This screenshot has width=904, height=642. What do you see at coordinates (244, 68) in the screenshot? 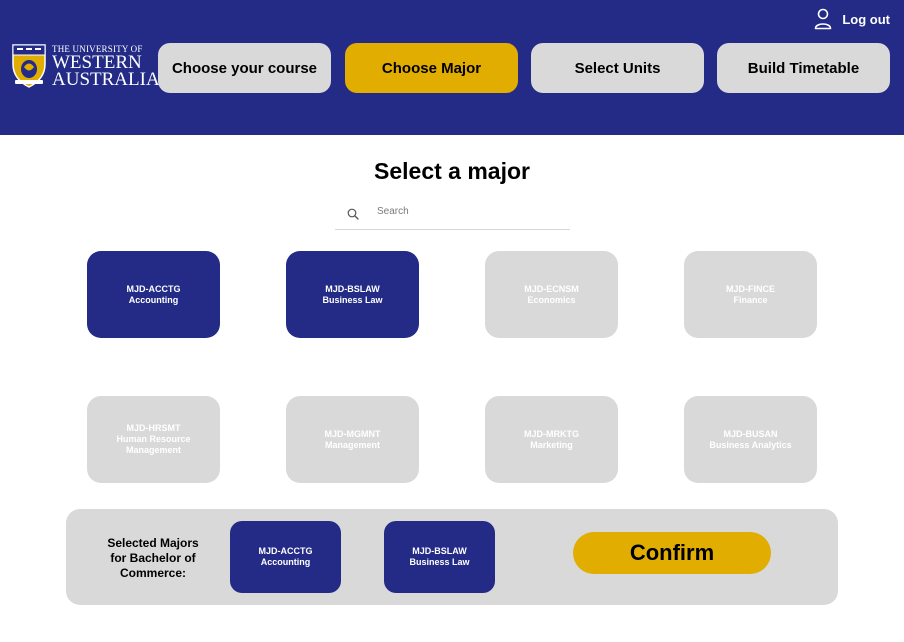
I see `step-choose-course: Choose your course` at bounding box center [244, 68].